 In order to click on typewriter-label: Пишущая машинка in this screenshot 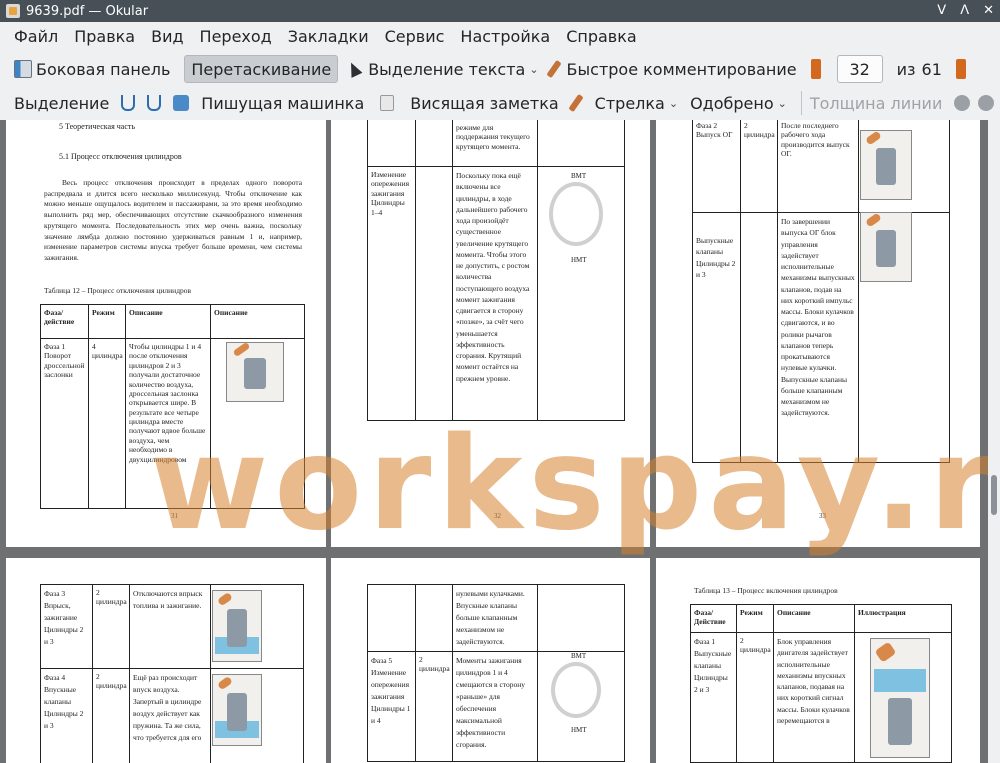, I will do `click(283, 103)`.